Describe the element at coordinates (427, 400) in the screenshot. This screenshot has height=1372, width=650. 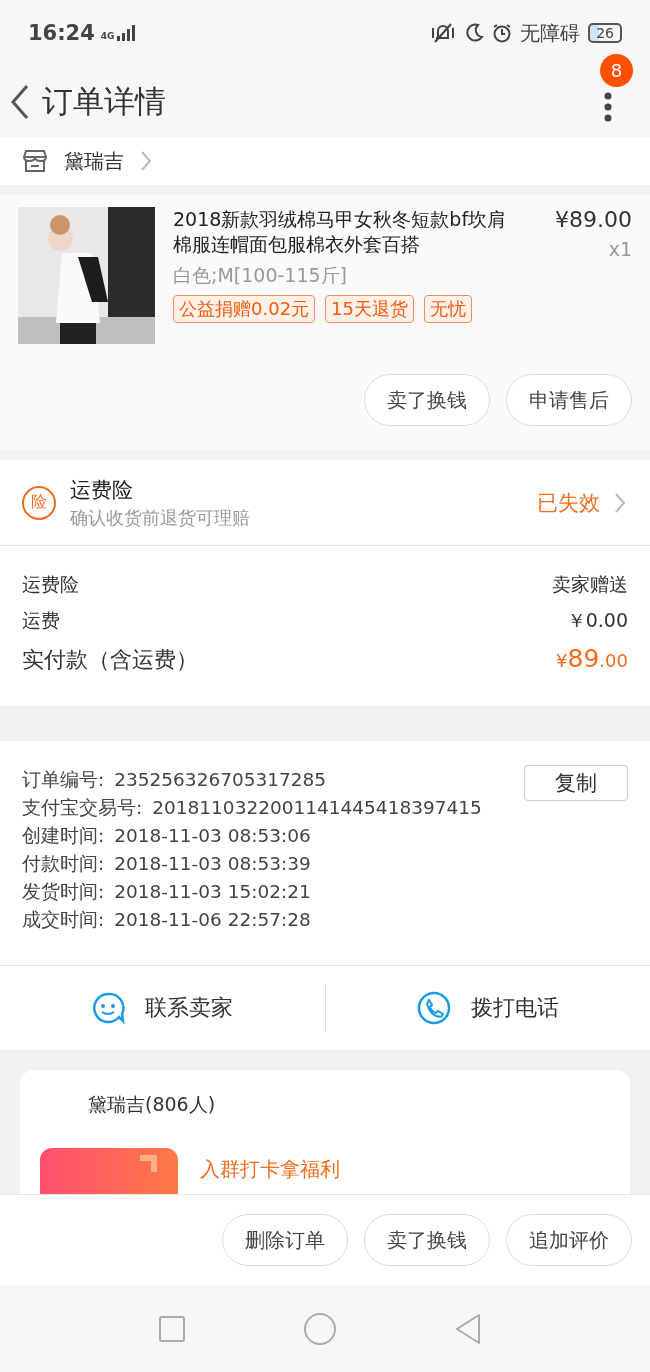
I see `item-action-button: 卖了换钱` at that location.